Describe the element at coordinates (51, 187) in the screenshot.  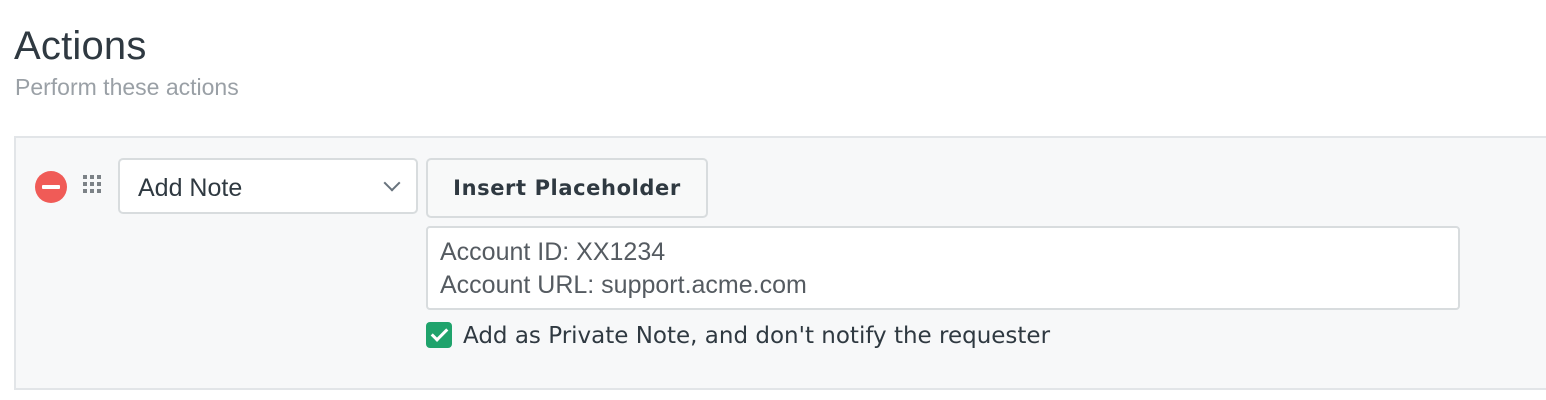
I see `remove-action-button` at that location.